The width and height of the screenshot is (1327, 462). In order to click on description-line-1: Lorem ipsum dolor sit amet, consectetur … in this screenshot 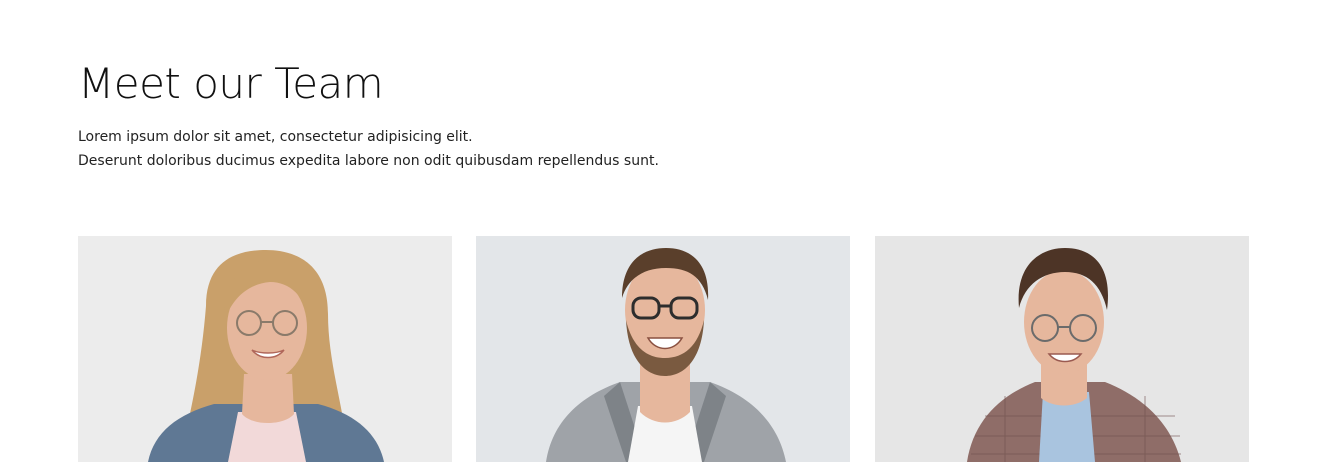, I will do `click(275, 137)`.